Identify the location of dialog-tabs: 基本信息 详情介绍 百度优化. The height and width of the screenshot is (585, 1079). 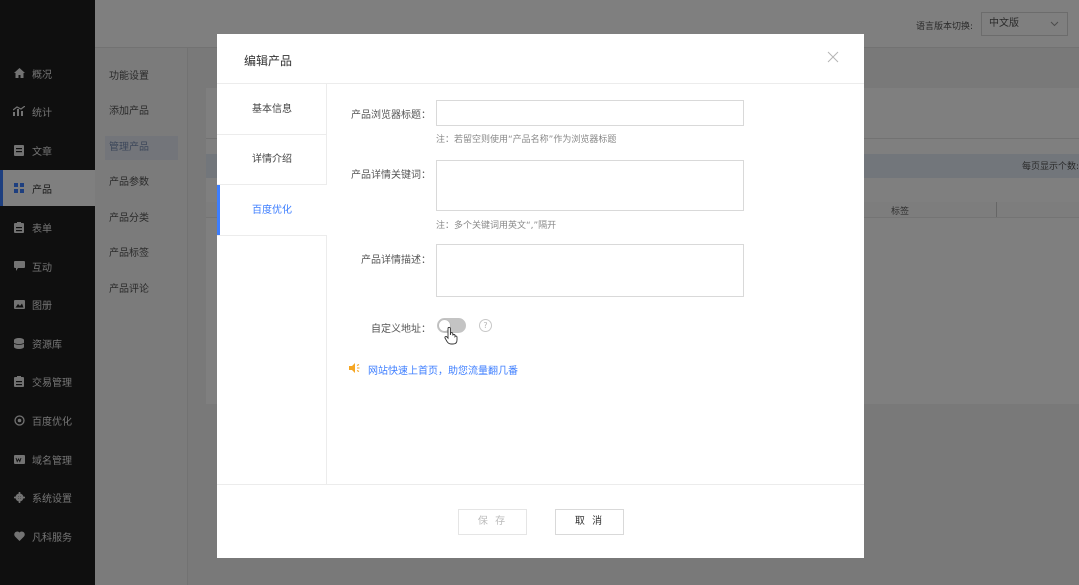
(272, 284).